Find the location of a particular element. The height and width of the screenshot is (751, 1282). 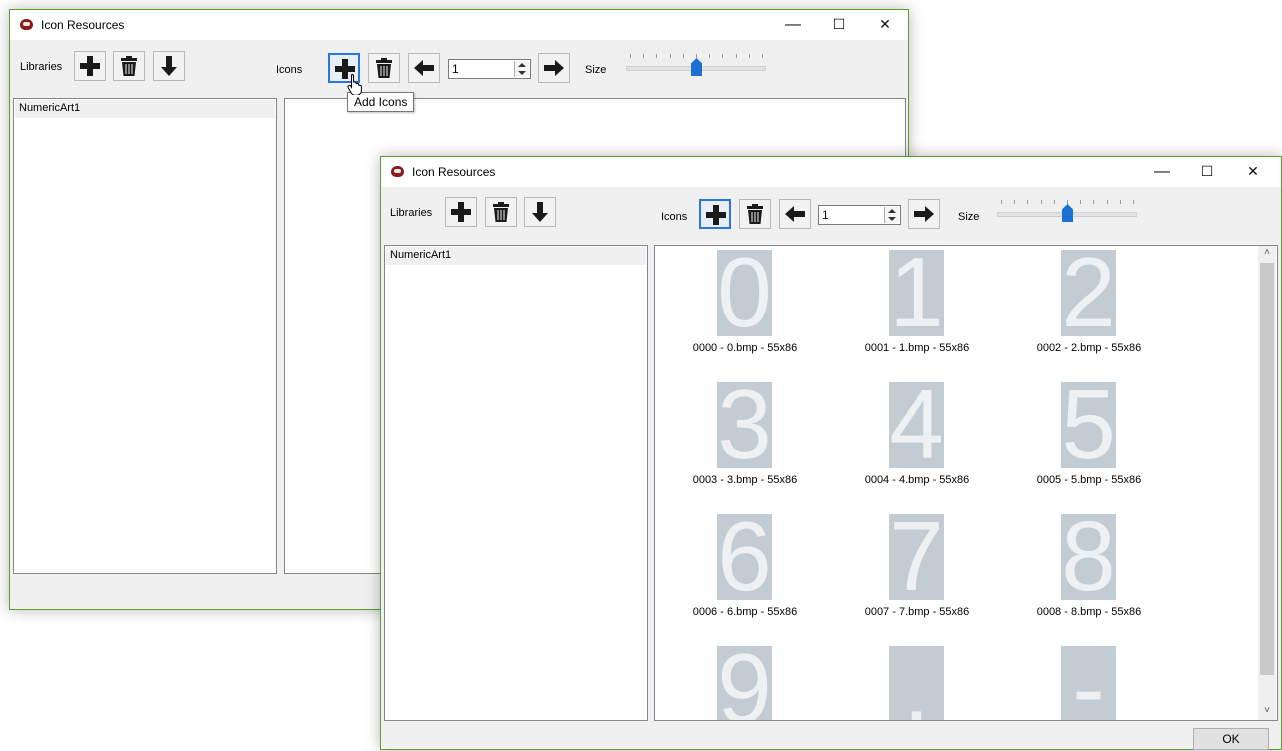

icon-thumbnail: 7 is located at coordinates (916, 557).